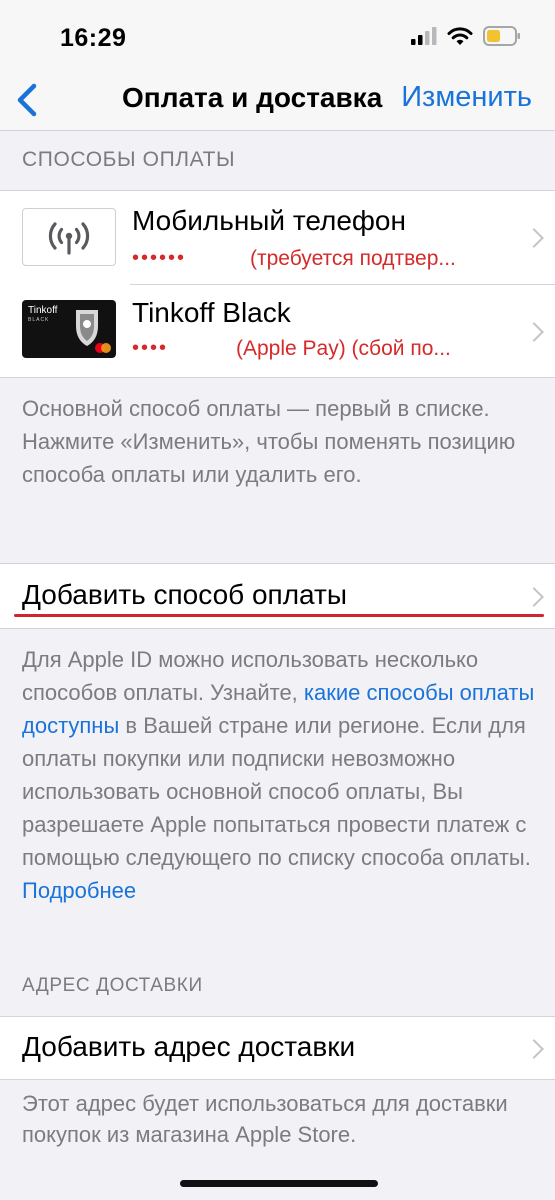  What do you see at coordinates (502, 38) in the screenshot?
I see `battery-icon` at bounding box center [502, 38].